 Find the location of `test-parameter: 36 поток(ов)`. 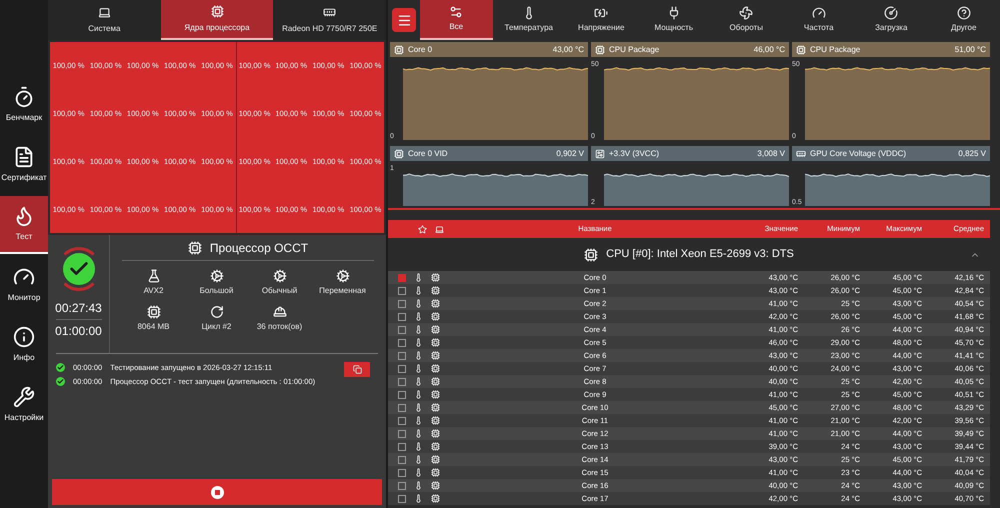

test-parameter: 36 поток(ов) is located at coordinates (279, 327).